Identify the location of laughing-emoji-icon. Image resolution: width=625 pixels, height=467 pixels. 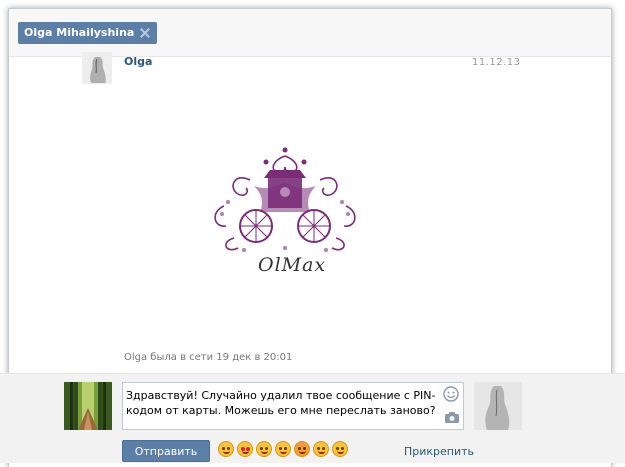
(340, 449).